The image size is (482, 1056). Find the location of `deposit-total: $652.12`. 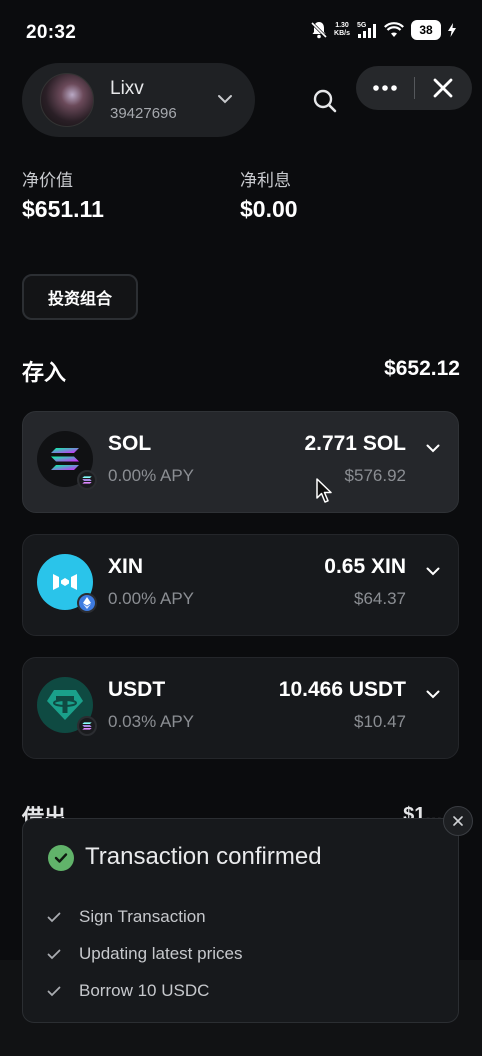

deposit-total: $652.12 is located at coordinates (422, 368).